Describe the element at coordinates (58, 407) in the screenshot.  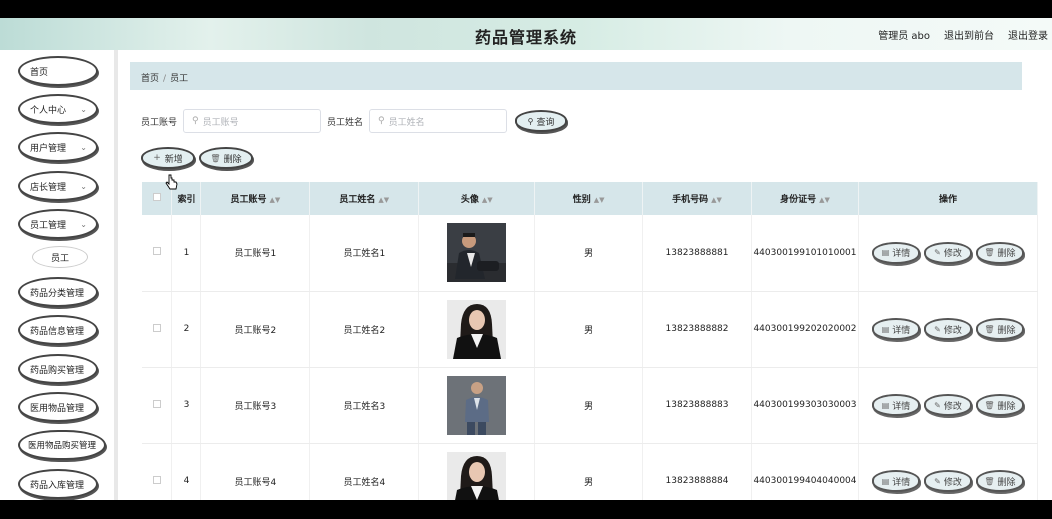
I see `sidebar-item: 医用物品管理` at that location.